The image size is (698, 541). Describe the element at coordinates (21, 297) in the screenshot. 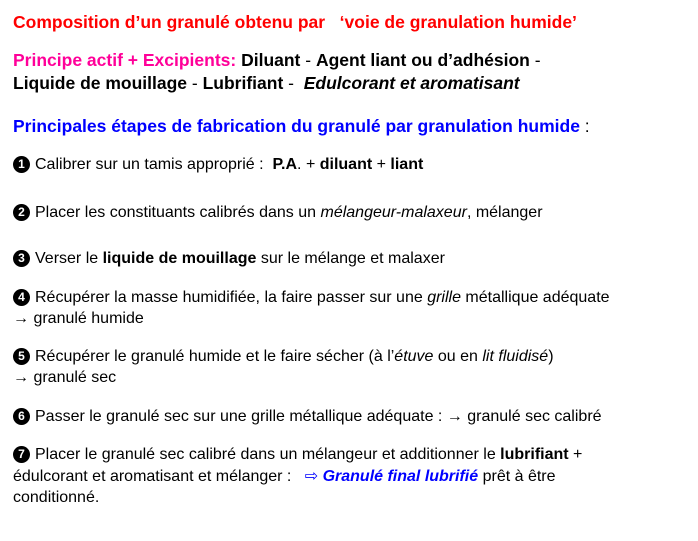

I see `step-number-4: 4` at that location.